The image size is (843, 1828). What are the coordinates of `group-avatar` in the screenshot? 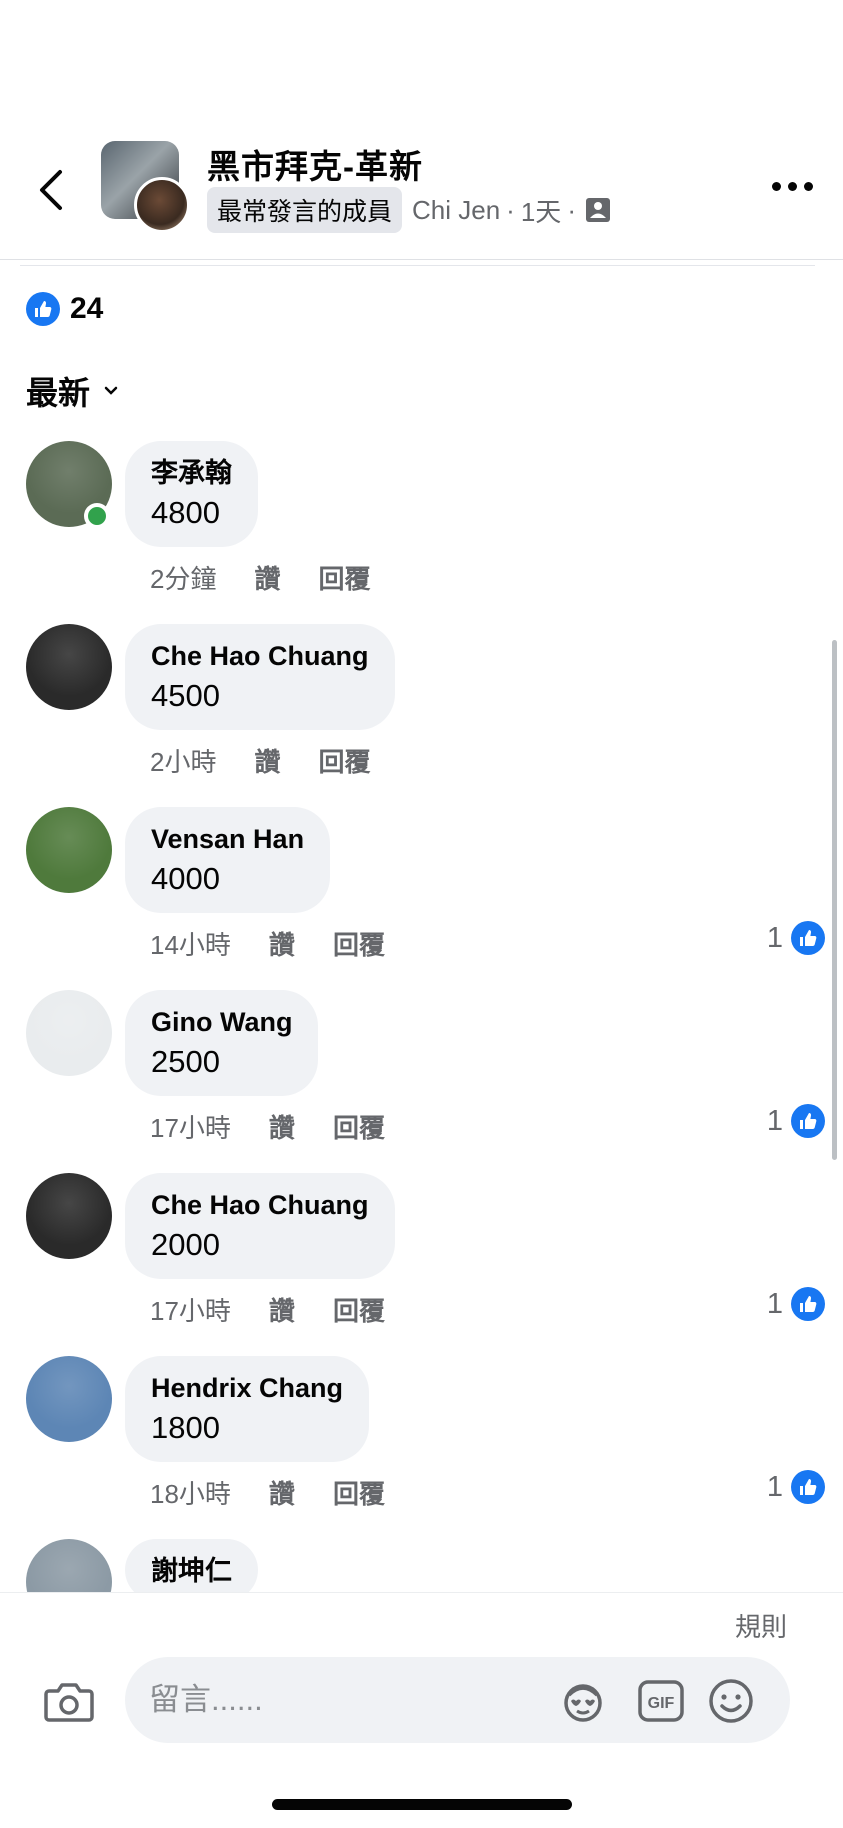 It's located at (146, 187).